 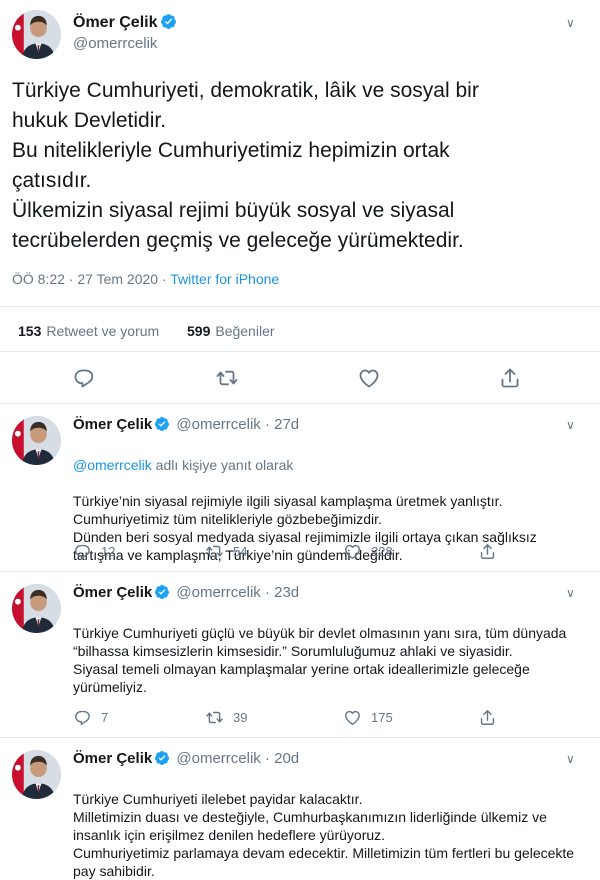 I want to click on retweet-count: 54, so click(x=240, y=551).